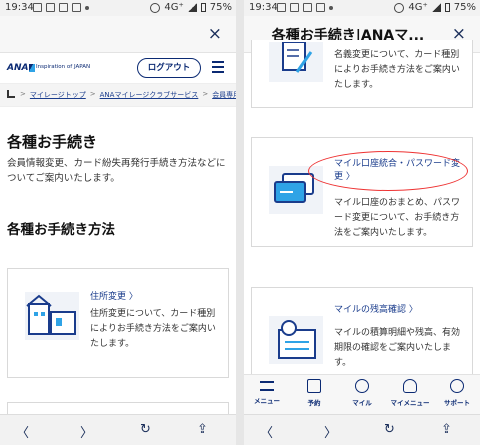 Image resolution: width=480 pixels, height=445 pixels. What do you see at coordinates (153, 329) in the screenshot?
I see `address-change-desc: 住所変更について、カード種別によりお手続き方法をご案内いたします。` at bounding box center [153, 329].